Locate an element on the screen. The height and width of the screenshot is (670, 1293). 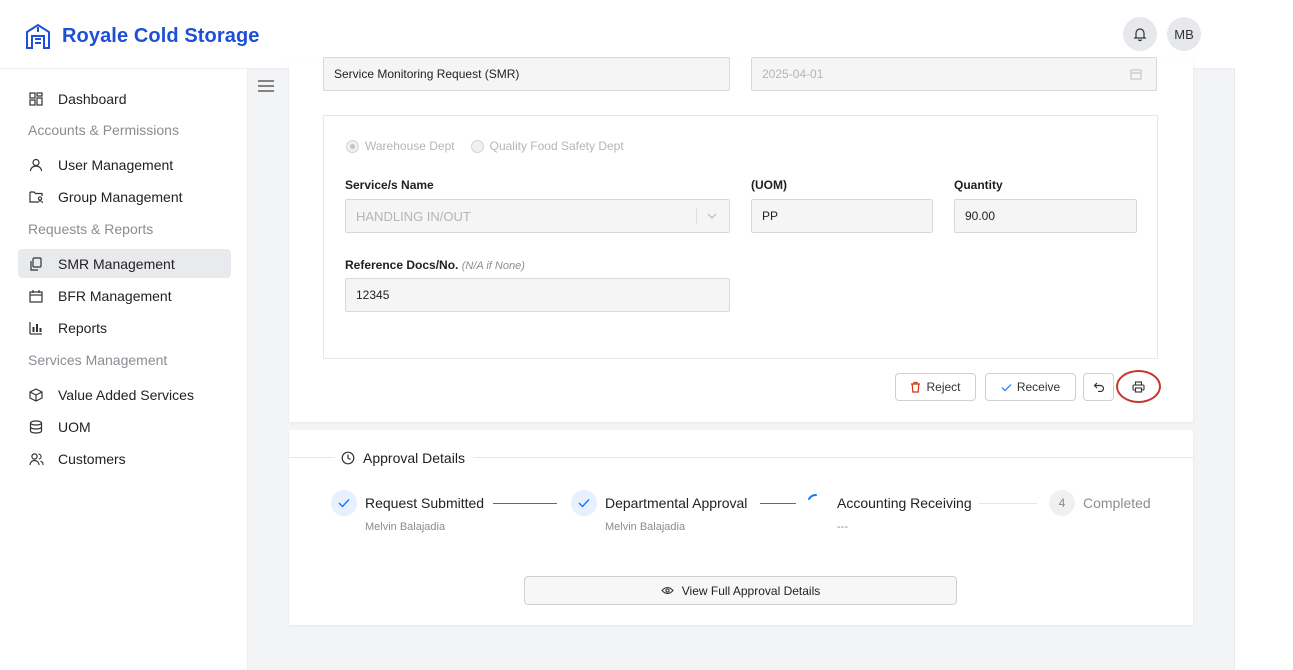
sidebar-item-uom: UOM is located at coordinates (124, 426).